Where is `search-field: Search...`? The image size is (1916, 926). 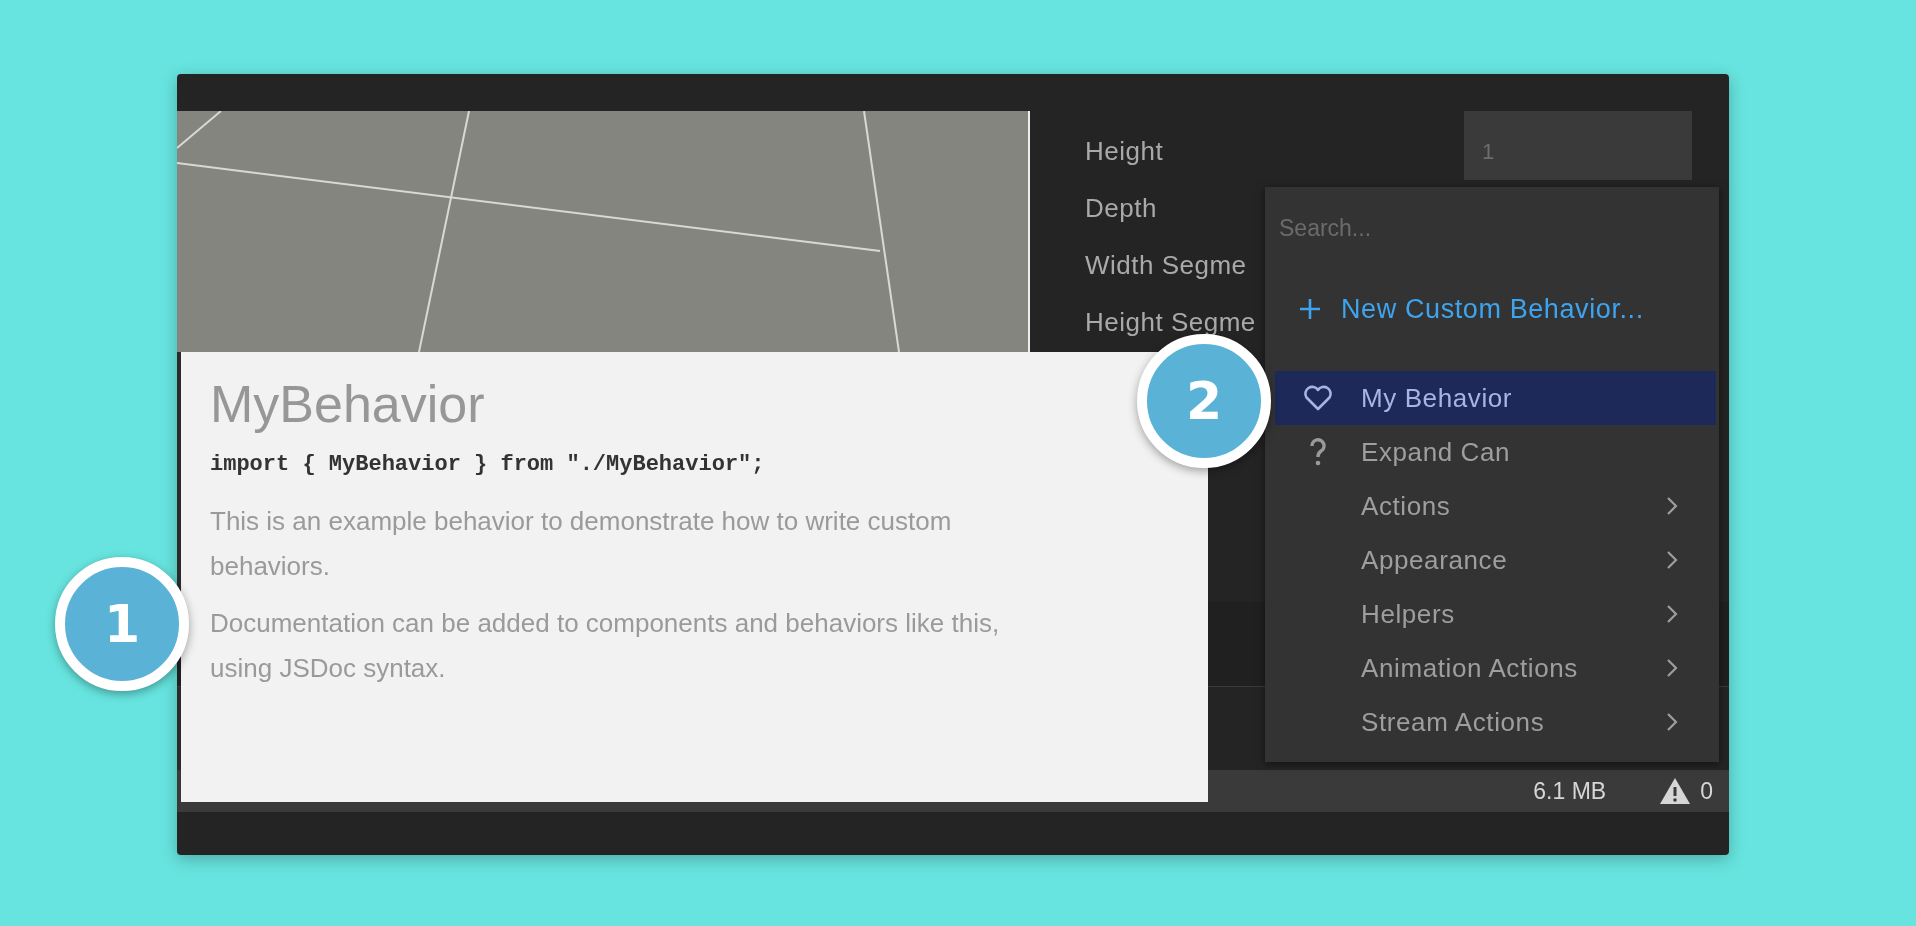
search-field: Search... is located at coordinates (1485, 228).